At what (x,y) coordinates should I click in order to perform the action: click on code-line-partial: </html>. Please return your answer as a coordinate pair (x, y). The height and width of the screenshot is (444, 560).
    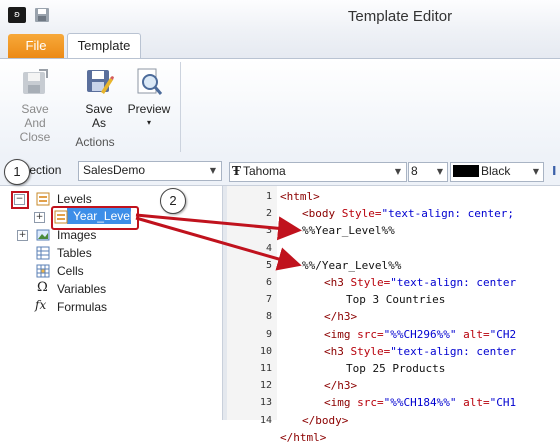
    Looking at the image, I should click on (303, 437).